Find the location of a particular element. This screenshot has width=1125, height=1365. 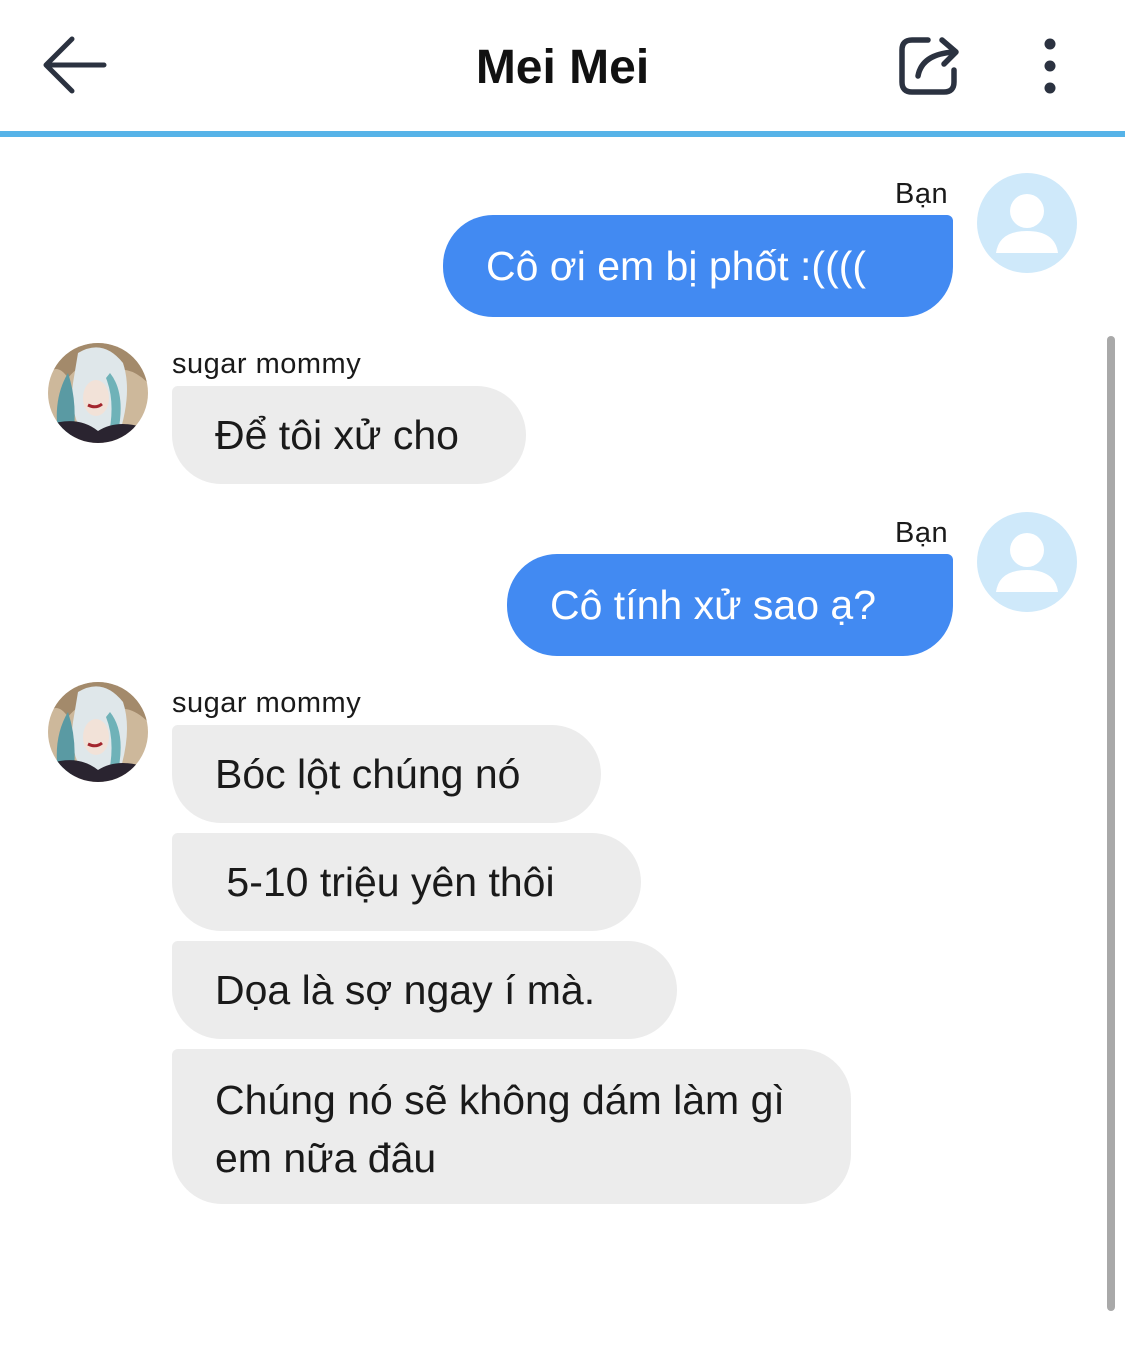

message-bubble-incoming: Chúng nó sẽ không dám làm gì em nữa đâu is located at coordinates (511, 1126).